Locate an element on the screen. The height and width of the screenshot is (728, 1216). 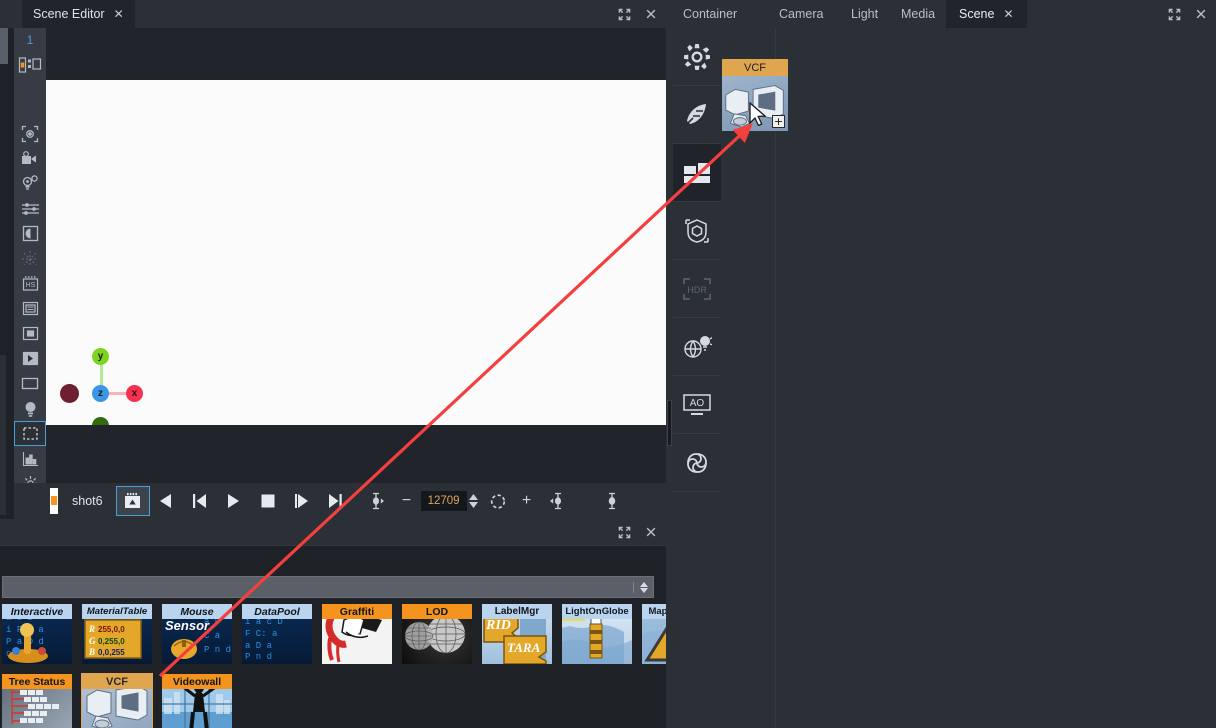
sliders-icon is located at coordinates (30, 208).